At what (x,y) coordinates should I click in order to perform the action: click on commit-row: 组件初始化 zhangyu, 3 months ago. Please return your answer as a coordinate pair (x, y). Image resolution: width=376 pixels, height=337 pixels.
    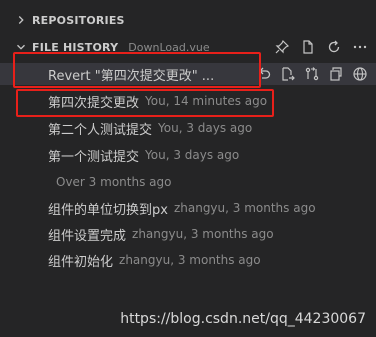
    Looking at the image, I should click on (188, 260).